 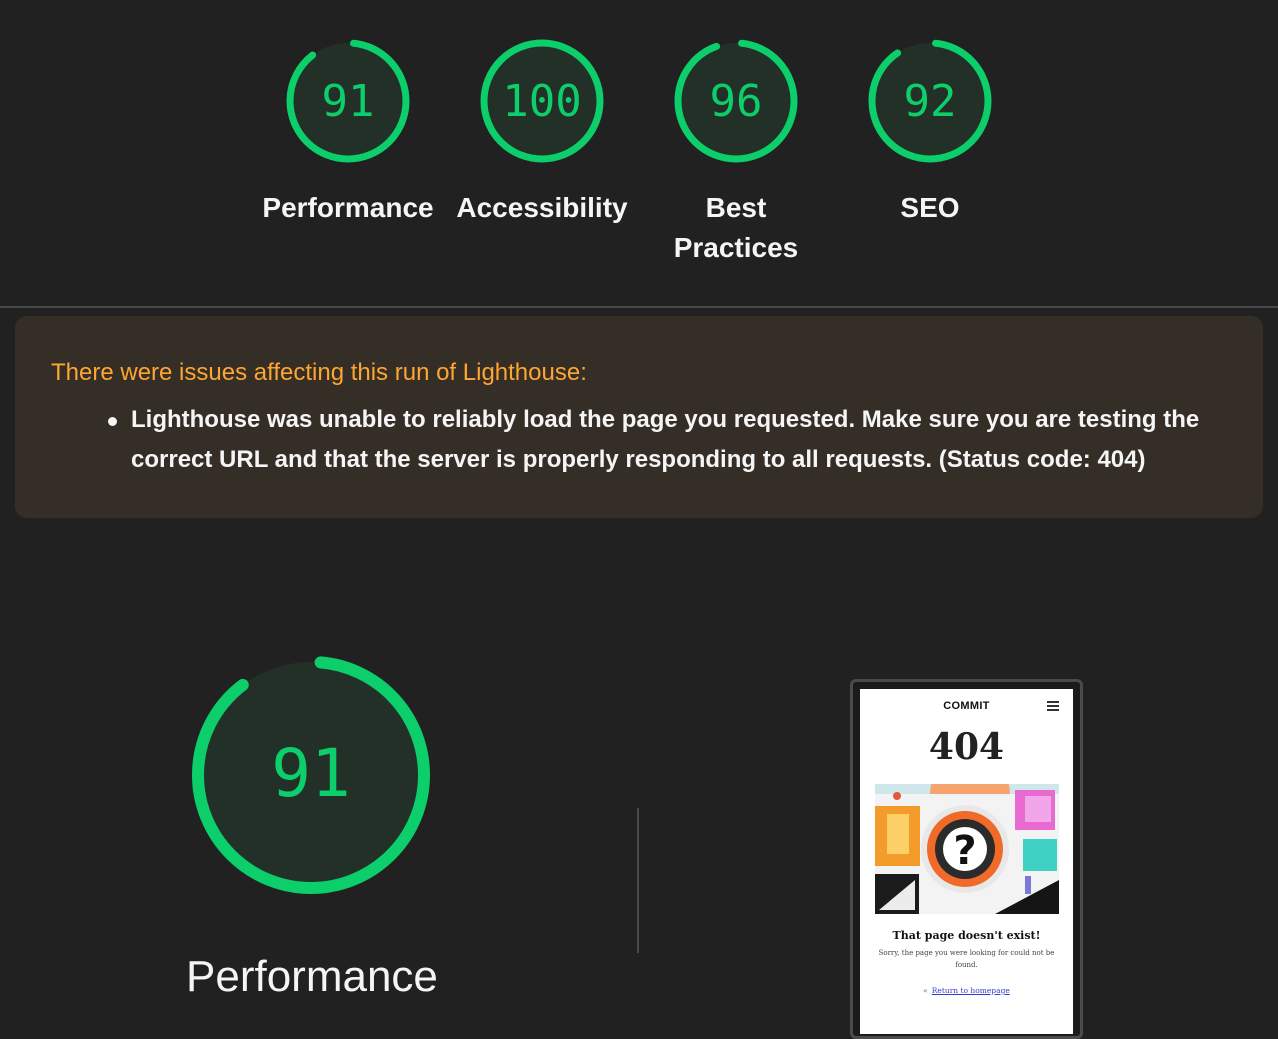 I want to click on gauge-ring: 91, so click(x=348, y=101).